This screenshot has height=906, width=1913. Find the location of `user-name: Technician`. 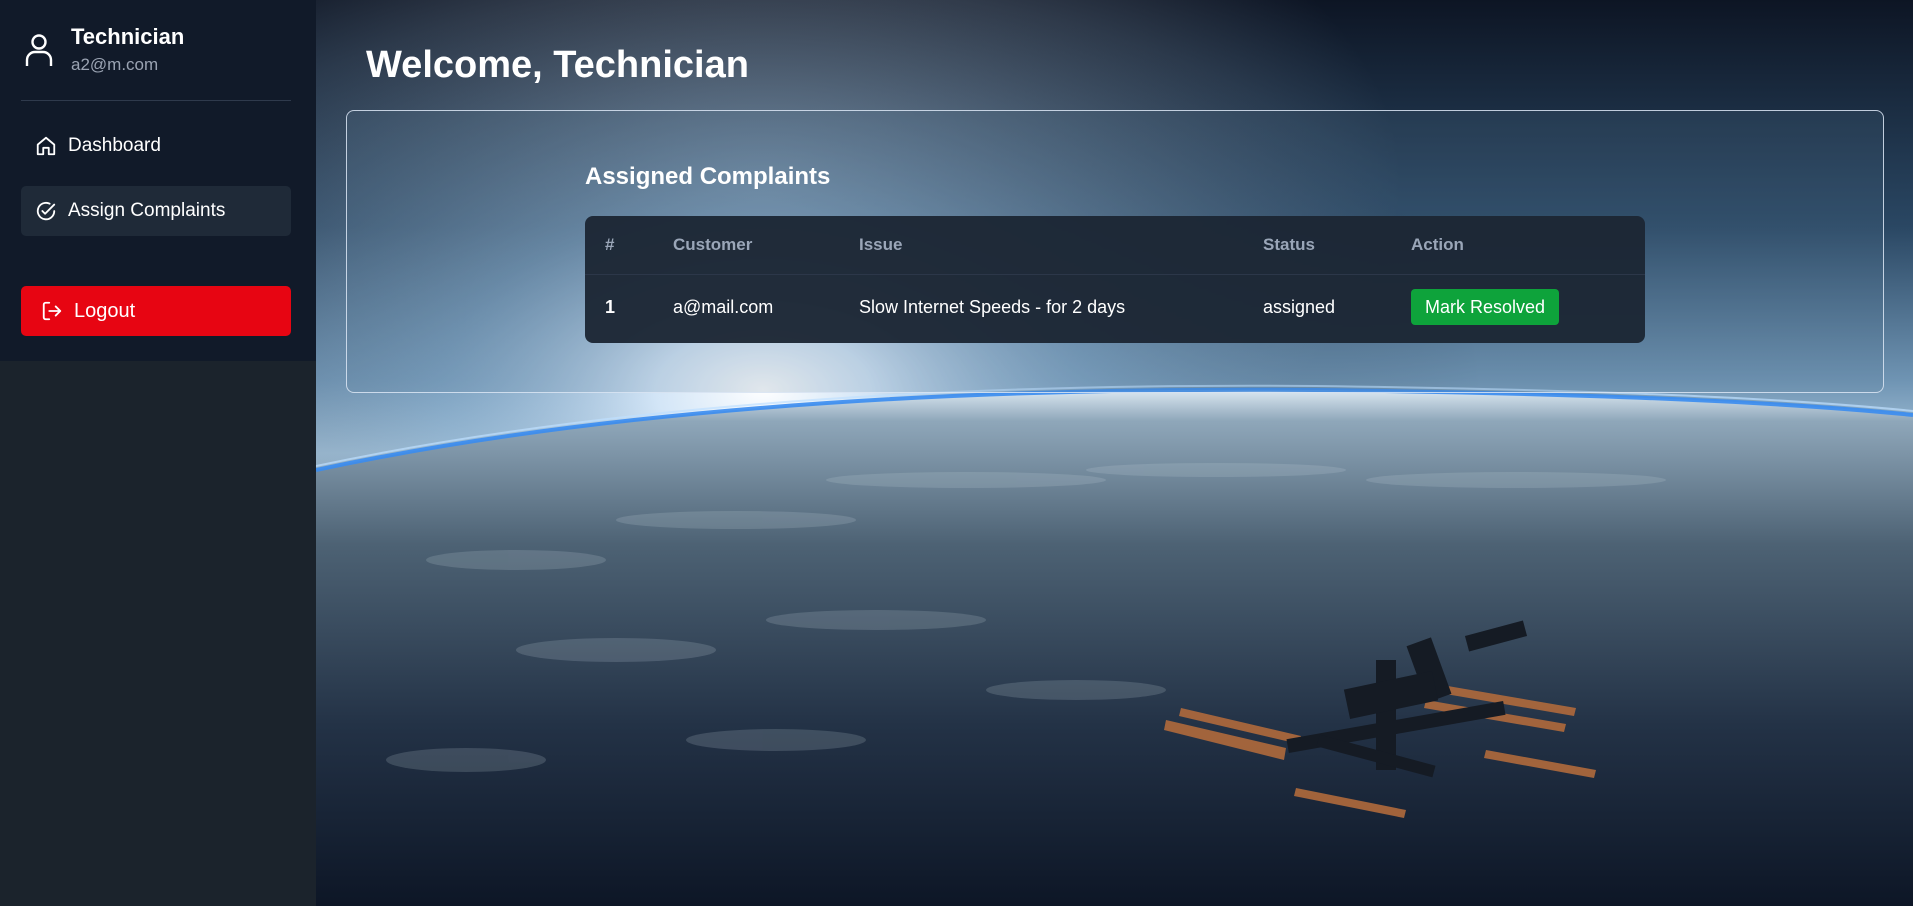

user-name: Technician is located at coordinates (128, 36).